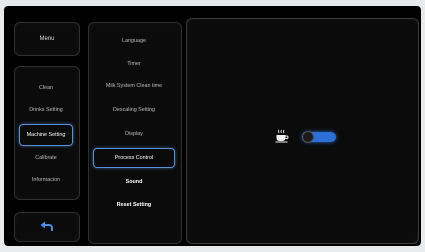 The height and width of the screenshot is (252, 425). Describe the element at coordinates (134, 205) in the screenshot. I see `submenu-item-reset-setting: Reset Setting` at that location.